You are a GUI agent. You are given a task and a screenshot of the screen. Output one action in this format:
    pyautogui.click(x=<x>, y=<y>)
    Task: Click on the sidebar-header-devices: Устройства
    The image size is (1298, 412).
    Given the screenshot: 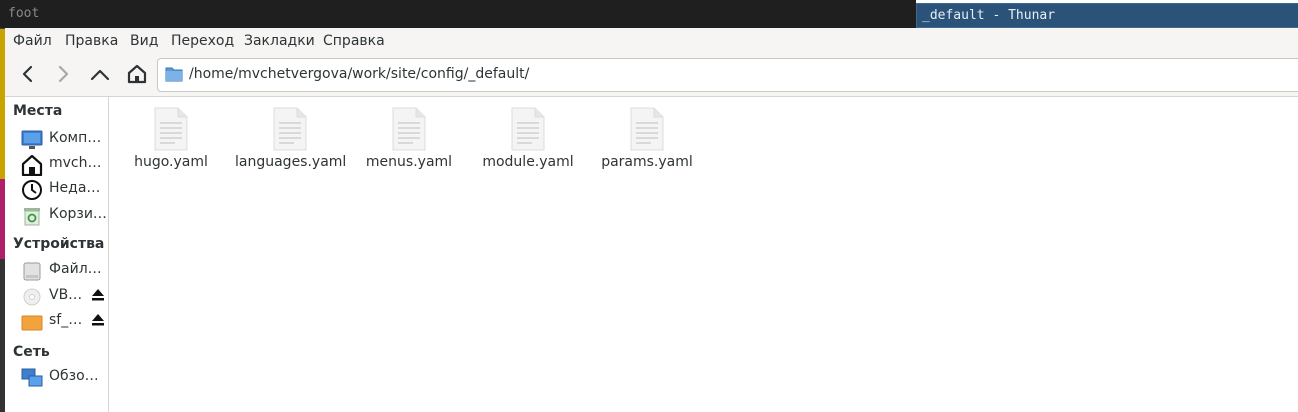 What is the action you would take?
    pyautogui.click(x=59, y=244)
    